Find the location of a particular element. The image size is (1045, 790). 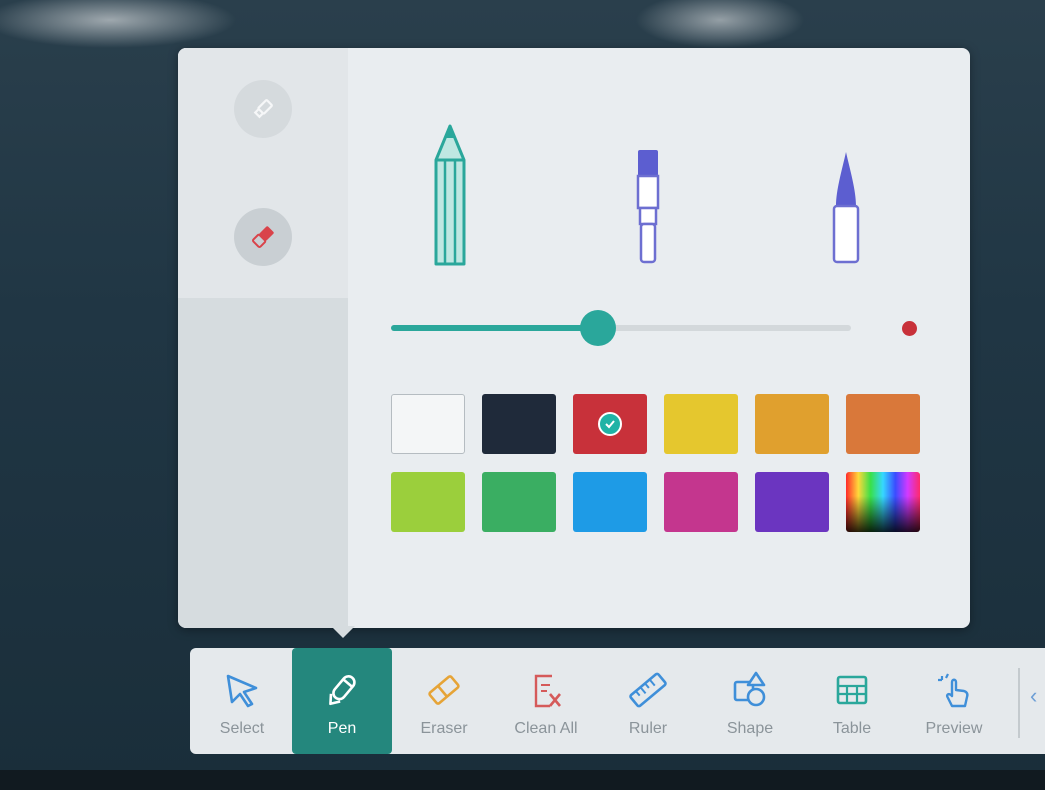

tool-clean-all: Clean All is located at coordinates (546, 701).